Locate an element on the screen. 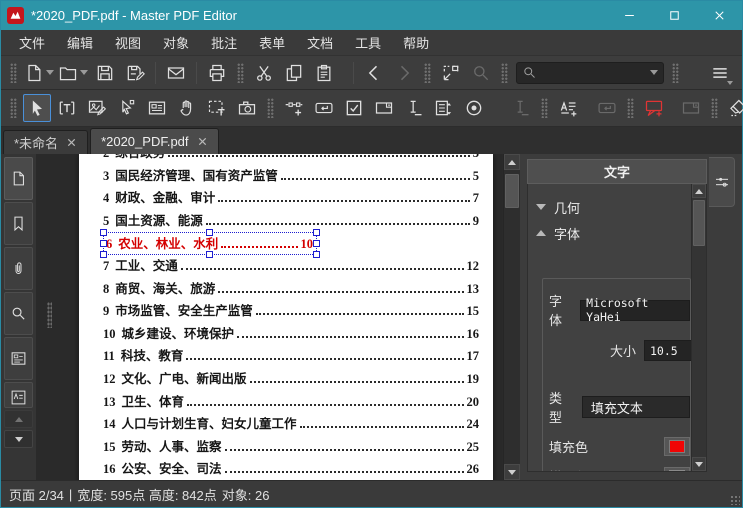 This screenshot has width=743, height=508. toc-row: 8 商贸、海关、旅游 13 is located at coordinates (291, 289).